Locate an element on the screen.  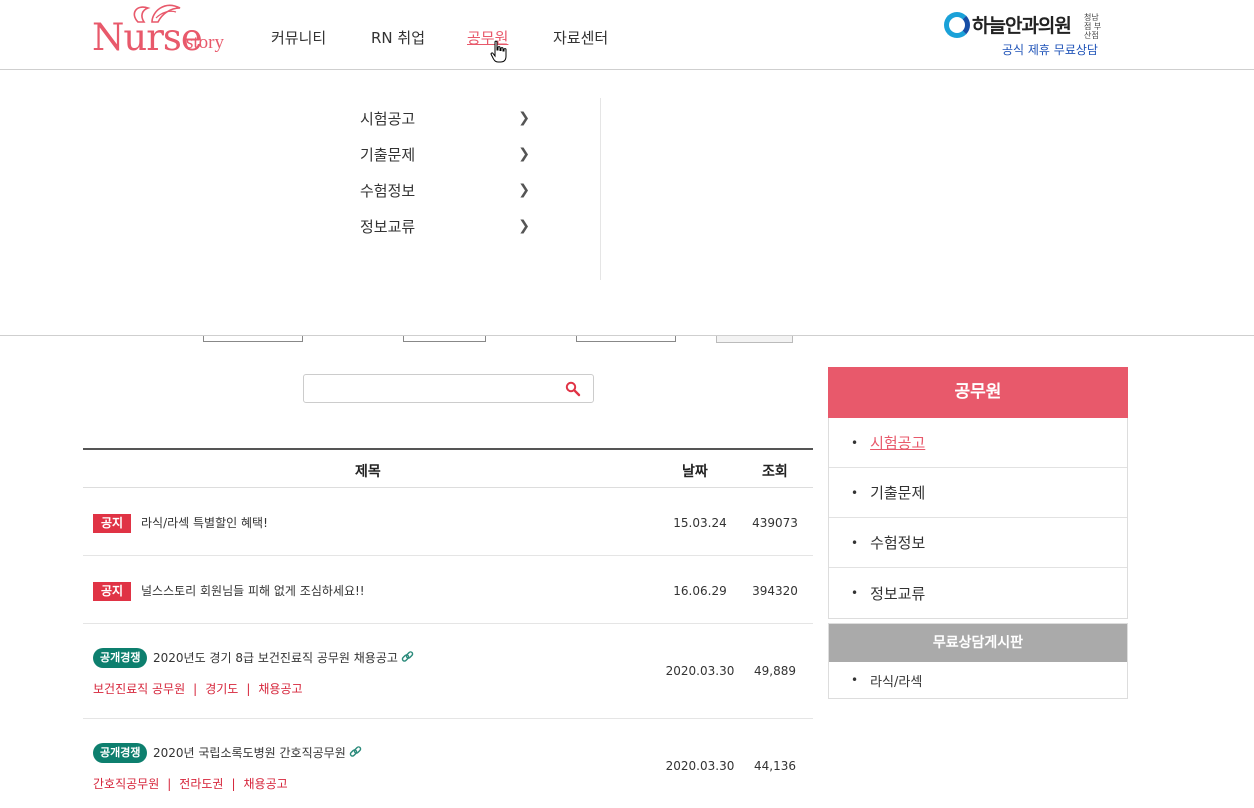
search-box is located at coordinates (448, 388).